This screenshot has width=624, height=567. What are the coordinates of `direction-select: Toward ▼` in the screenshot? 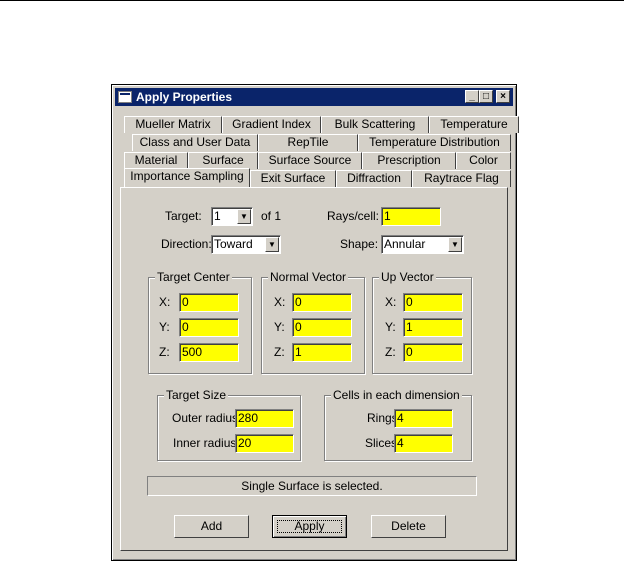 It's located at (246, 244).